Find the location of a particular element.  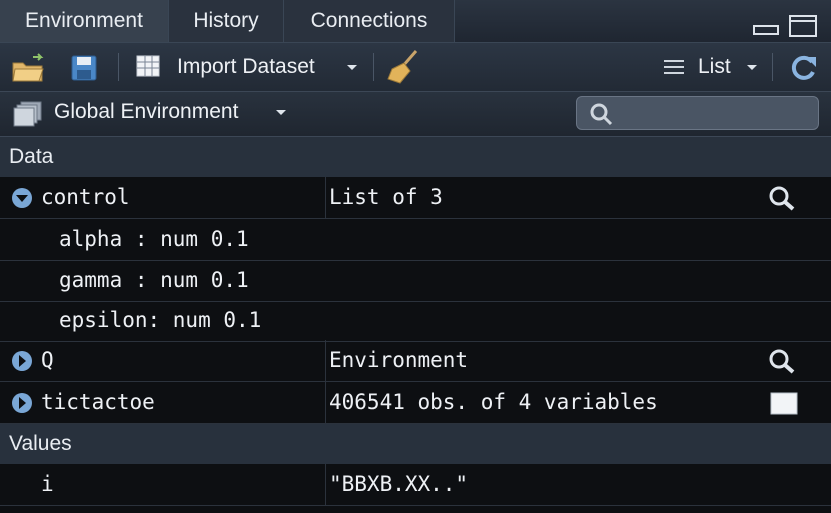

search-input is located at coordinates (697, 113).